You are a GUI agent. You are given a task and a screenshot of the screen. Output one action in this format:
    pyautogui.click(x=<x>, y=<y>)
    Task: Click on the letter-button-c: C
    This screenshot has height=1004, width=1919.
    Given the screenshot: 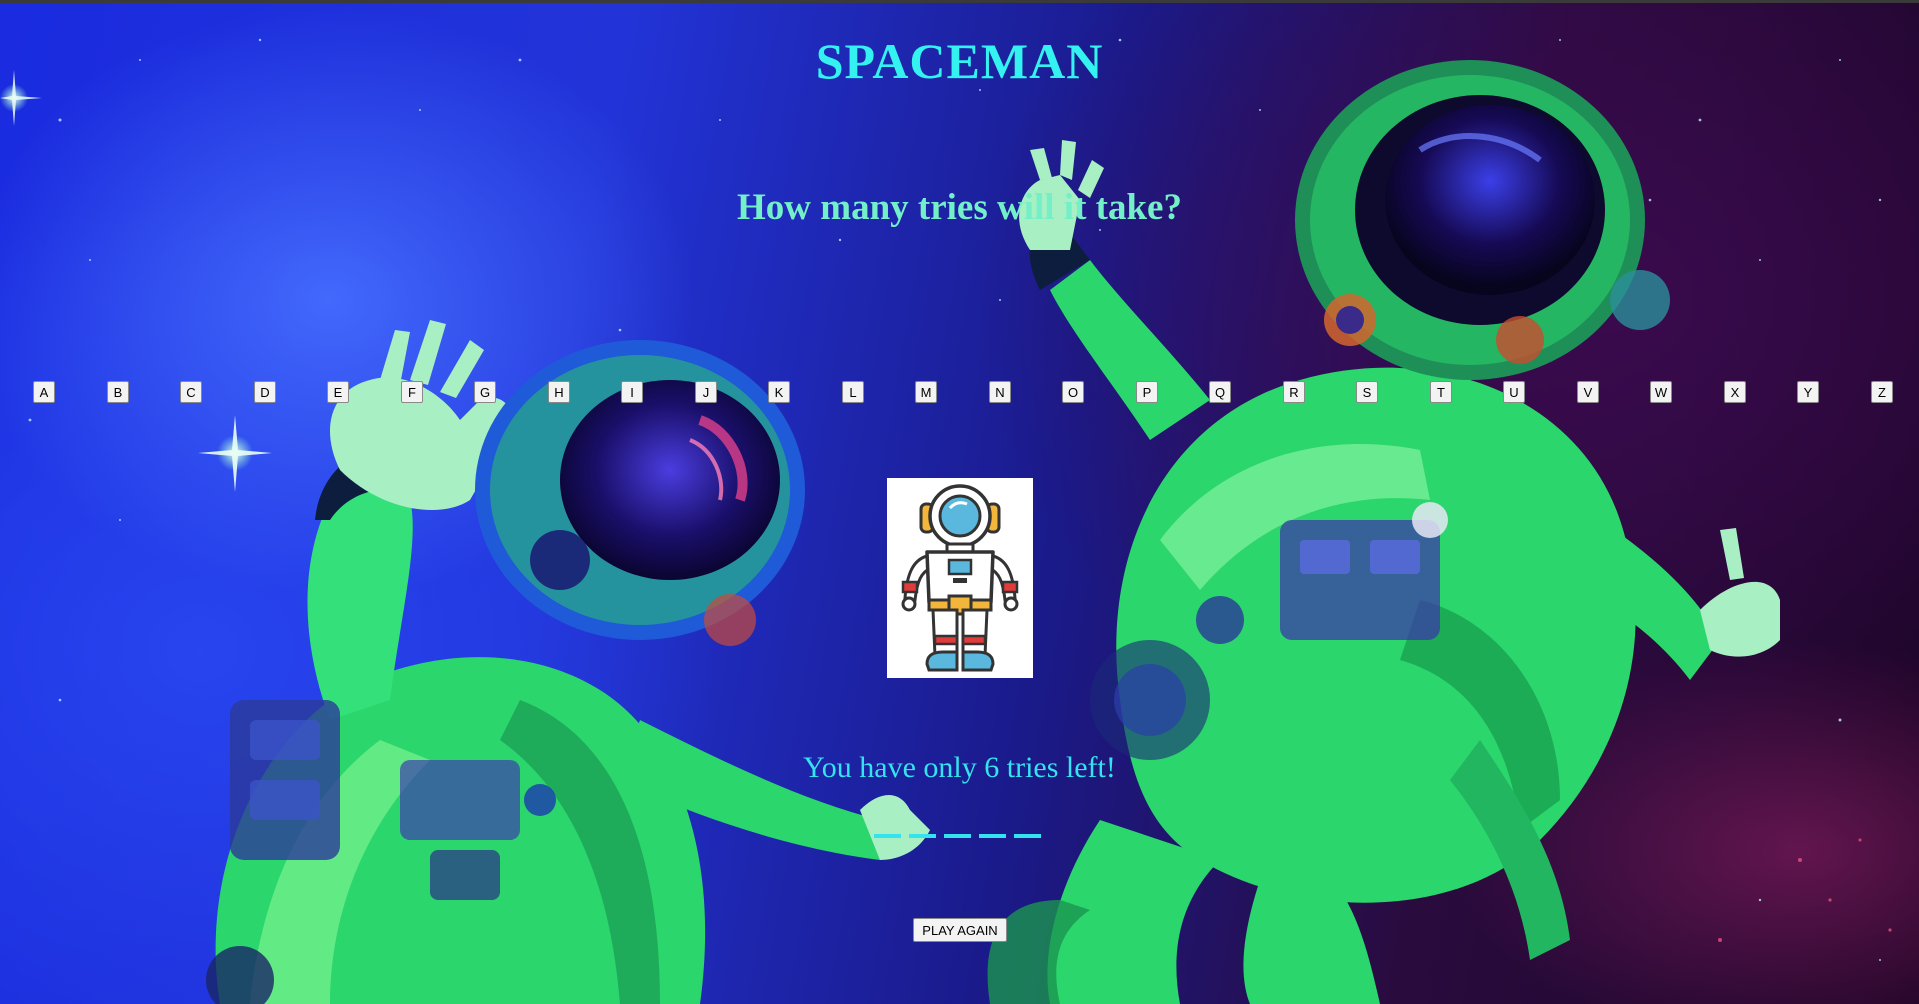 What is the action you would take?
    pyautogui.click(x=191, y=392)
    